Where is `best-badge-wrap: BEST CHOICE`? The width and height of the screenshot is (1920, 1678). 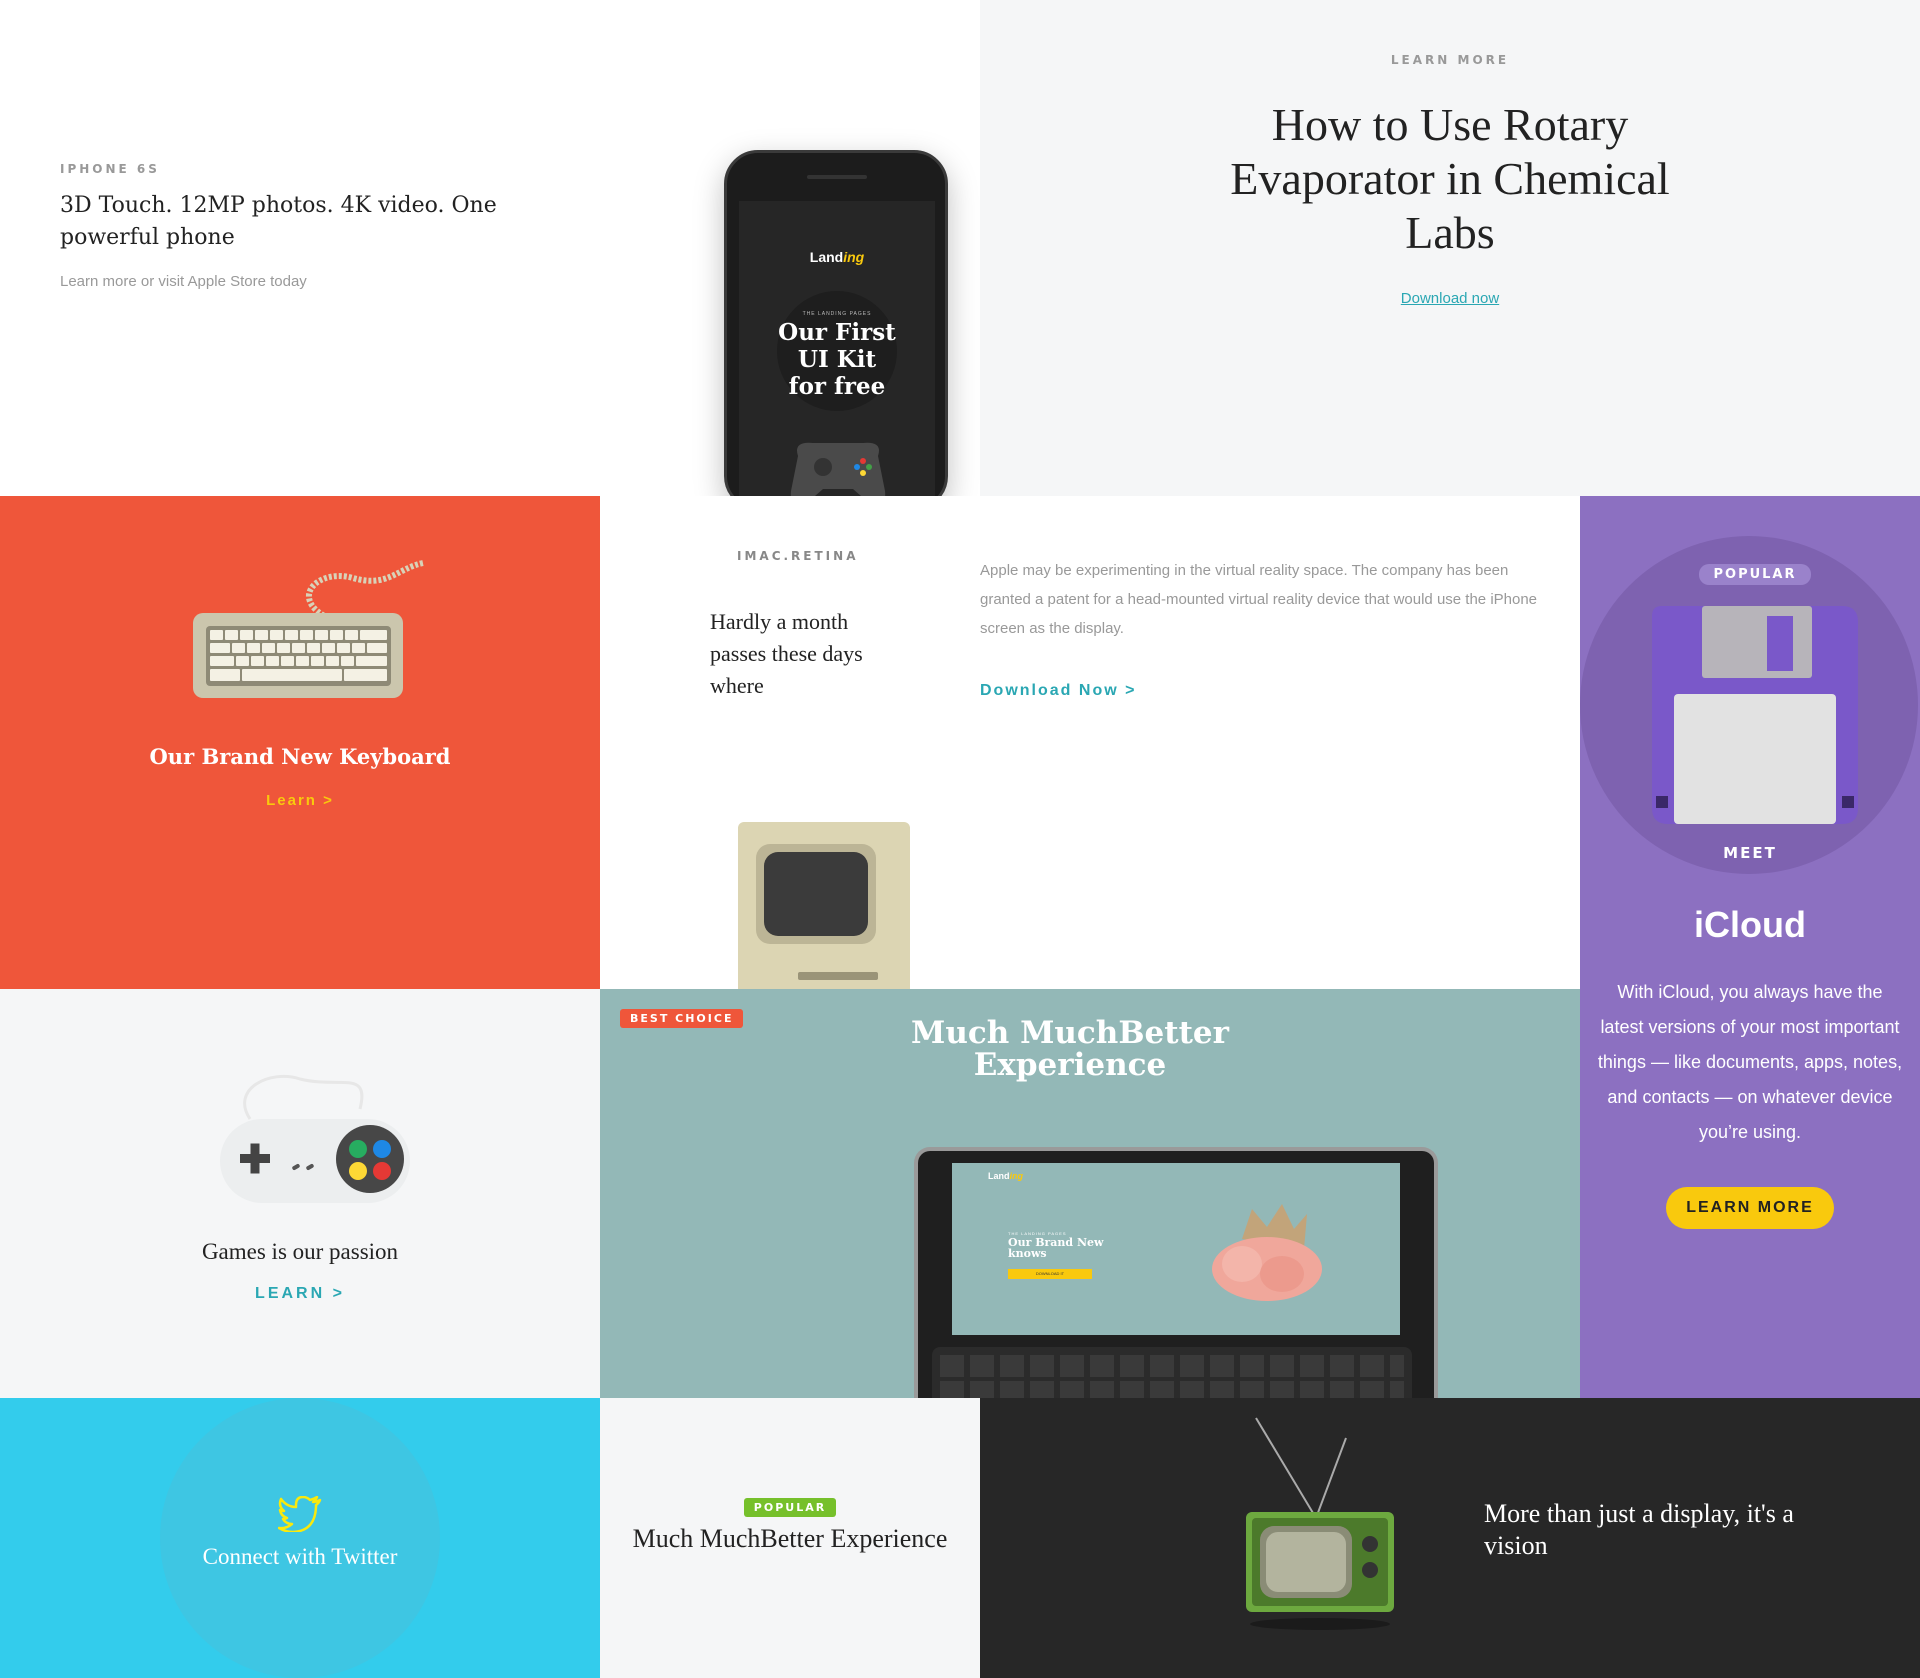
best-badge-wrap: BEST CHOICE is located at coordinates (682, 1018).